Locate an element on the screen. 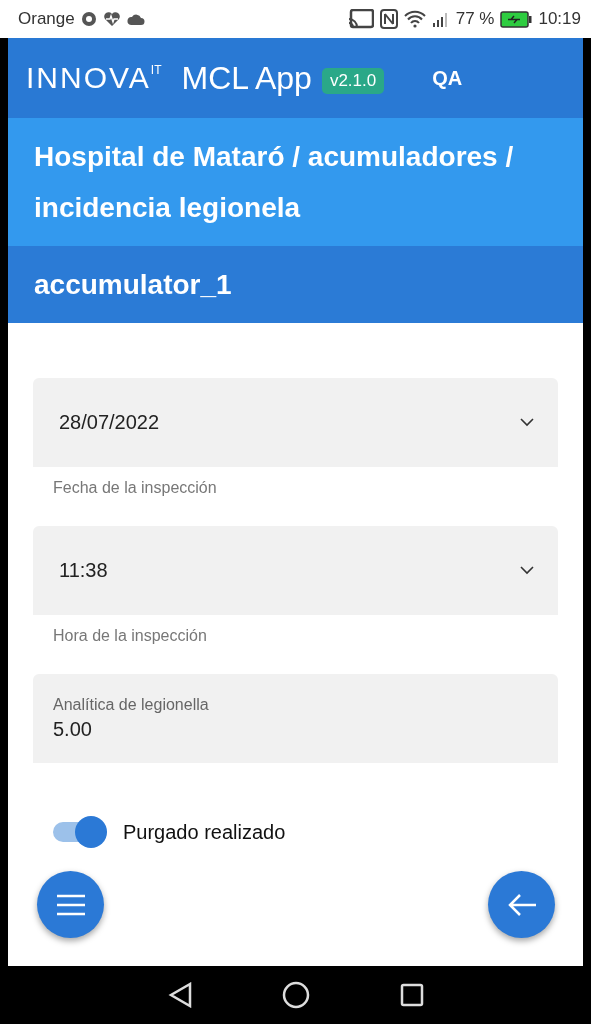 The width and height of the screenshot is (591, 1024). toggle-label: Purgado realizado is located at coordinates (204, 832).